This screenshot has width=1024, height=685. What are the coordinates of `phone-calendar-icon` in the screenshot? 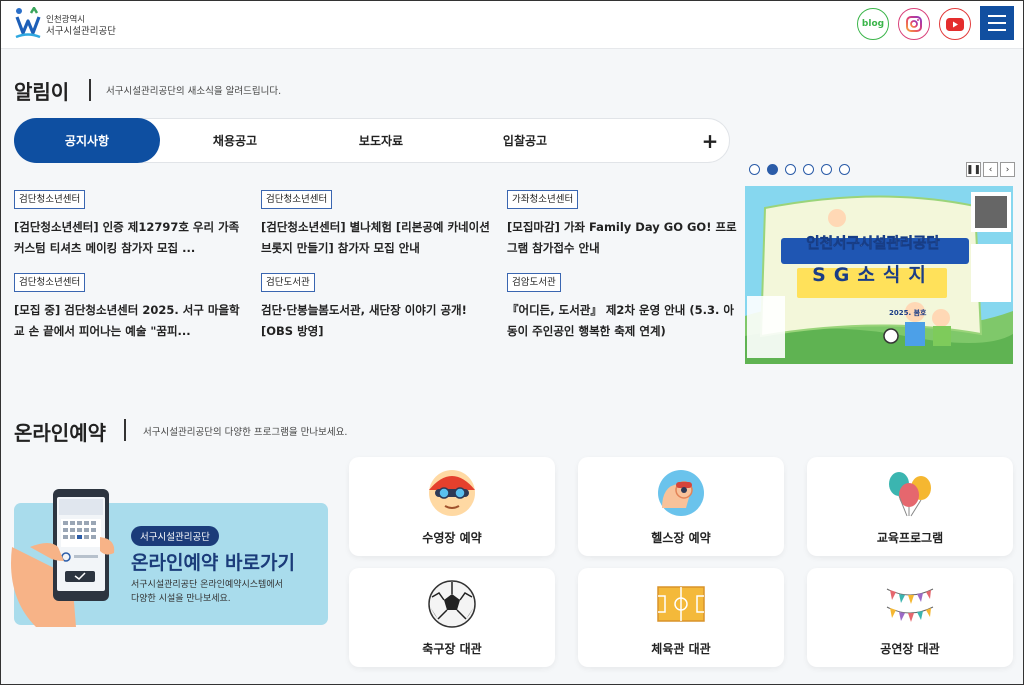 It's located at (63, 558).